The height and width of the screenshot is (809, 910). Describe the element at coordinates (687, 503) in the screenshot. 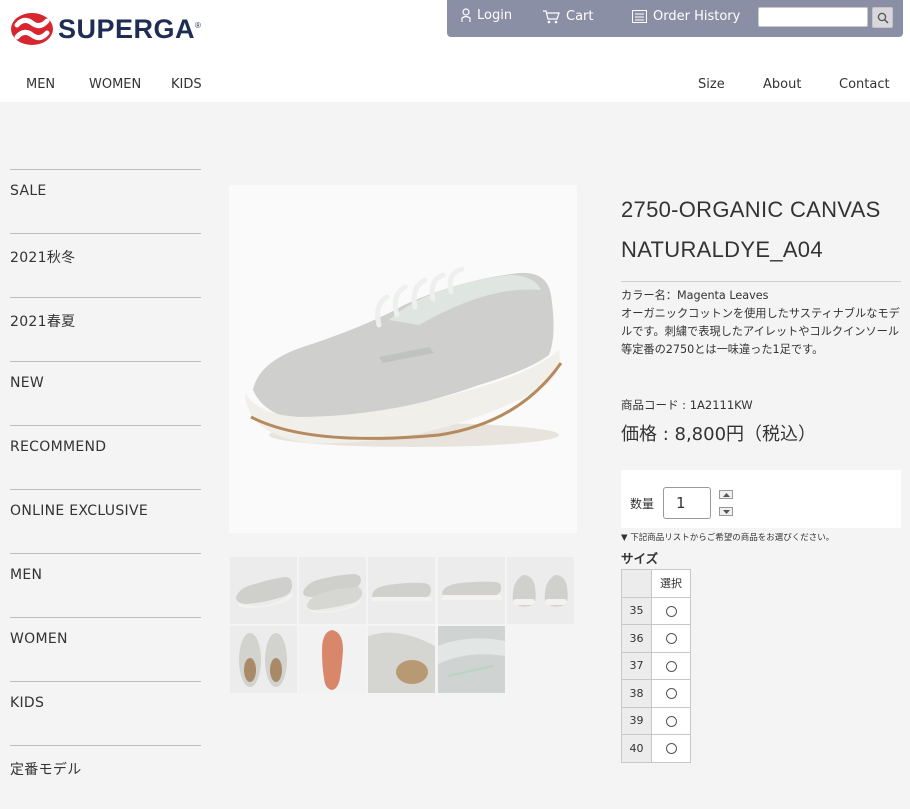

I see `quantity-input: 1` at that location.